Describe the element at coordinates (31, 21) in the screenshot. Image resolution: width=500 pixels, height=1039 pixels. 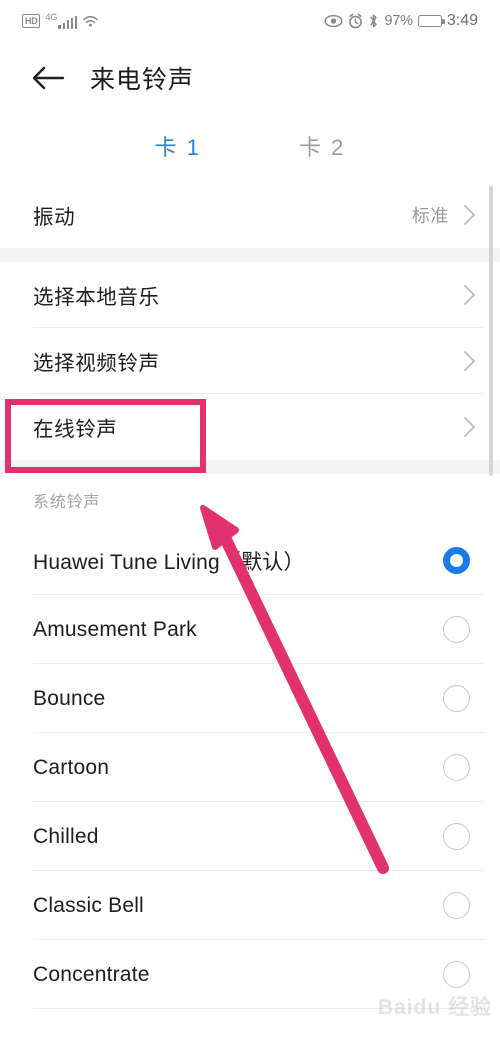
I see `hd-icon: HD` at that location.